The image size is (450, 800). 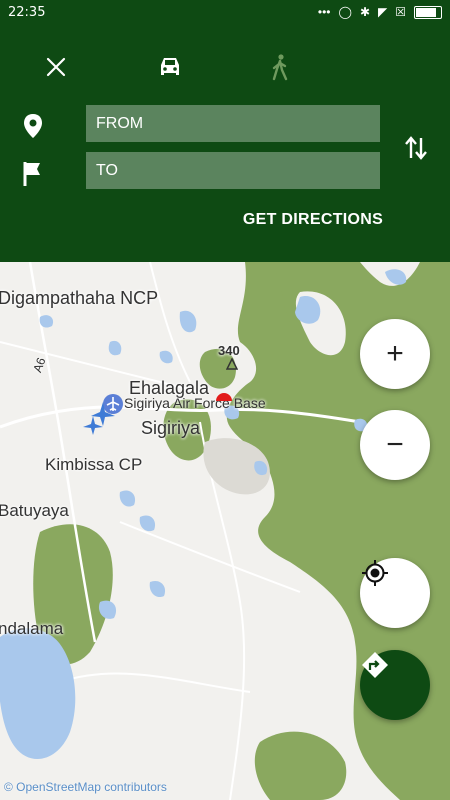 What do you see at coordinates (395, 685) in the screenshot?
I see `directions-button` at bounding box center [395, 685].